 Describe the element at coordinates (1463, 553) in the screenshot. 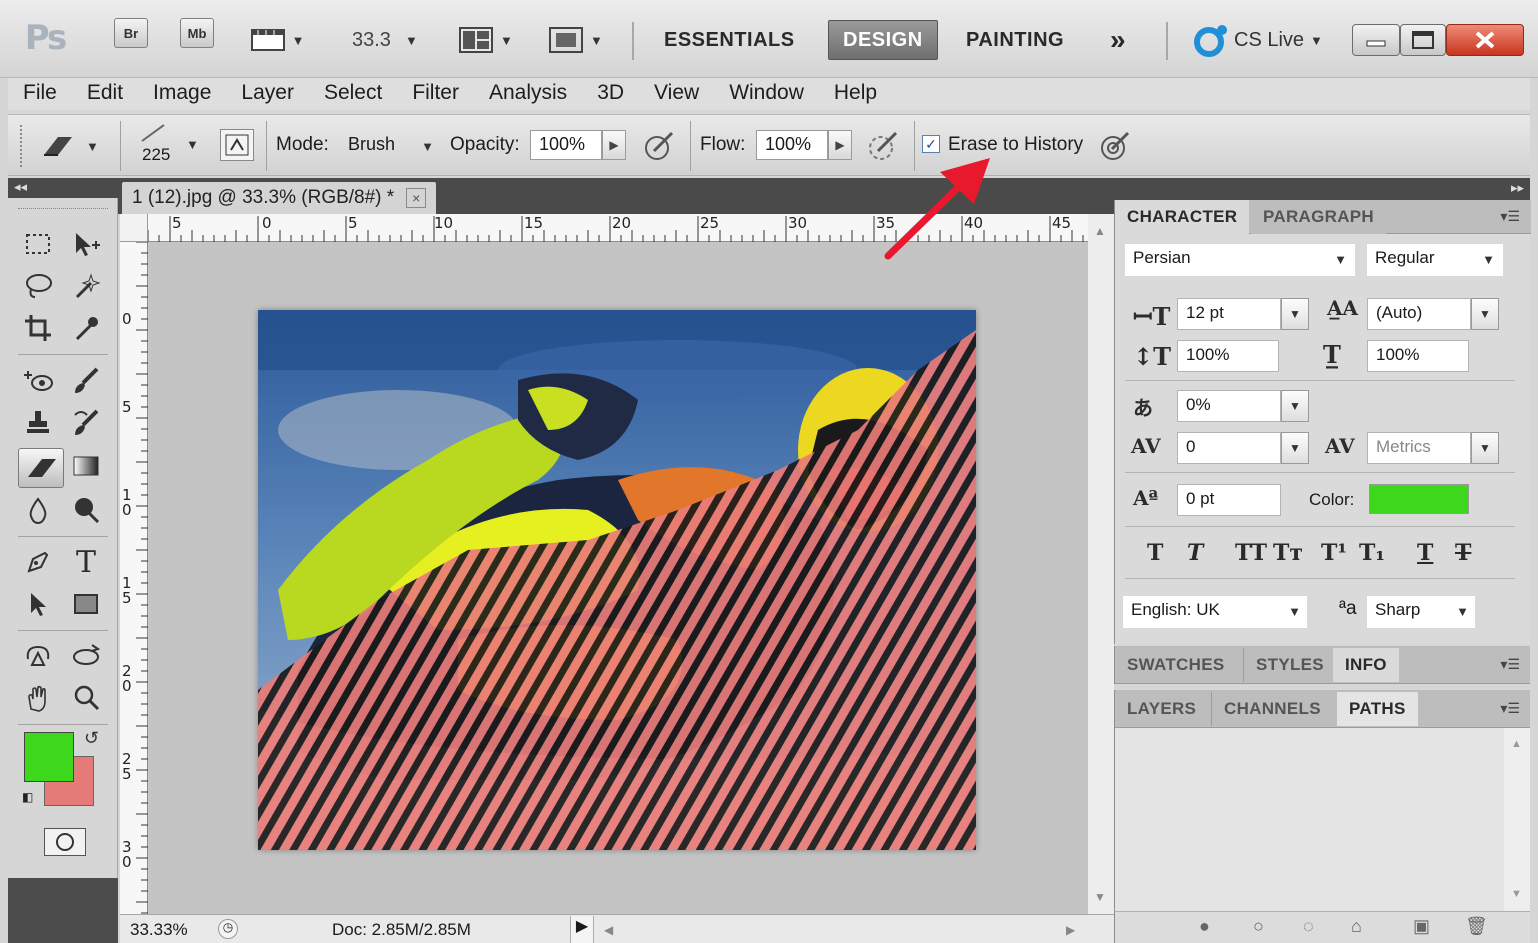

I see `strikethrough-button: T` at that location.